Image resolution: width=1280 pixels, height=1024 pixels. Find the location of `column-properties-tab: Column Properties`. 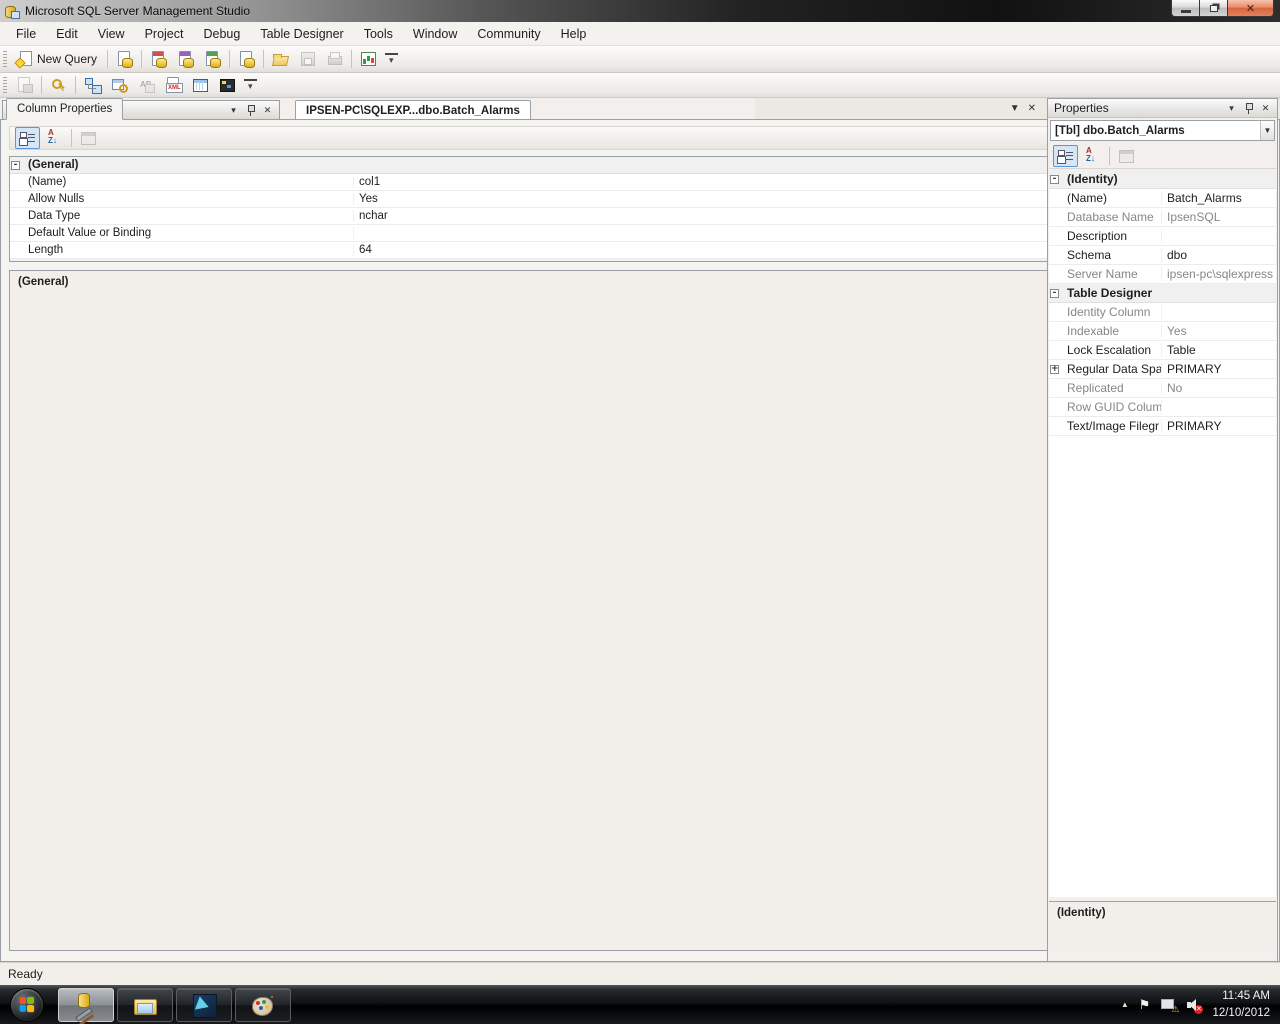

column-properties-tab: Column Properties is located at coordinates (65, 109).